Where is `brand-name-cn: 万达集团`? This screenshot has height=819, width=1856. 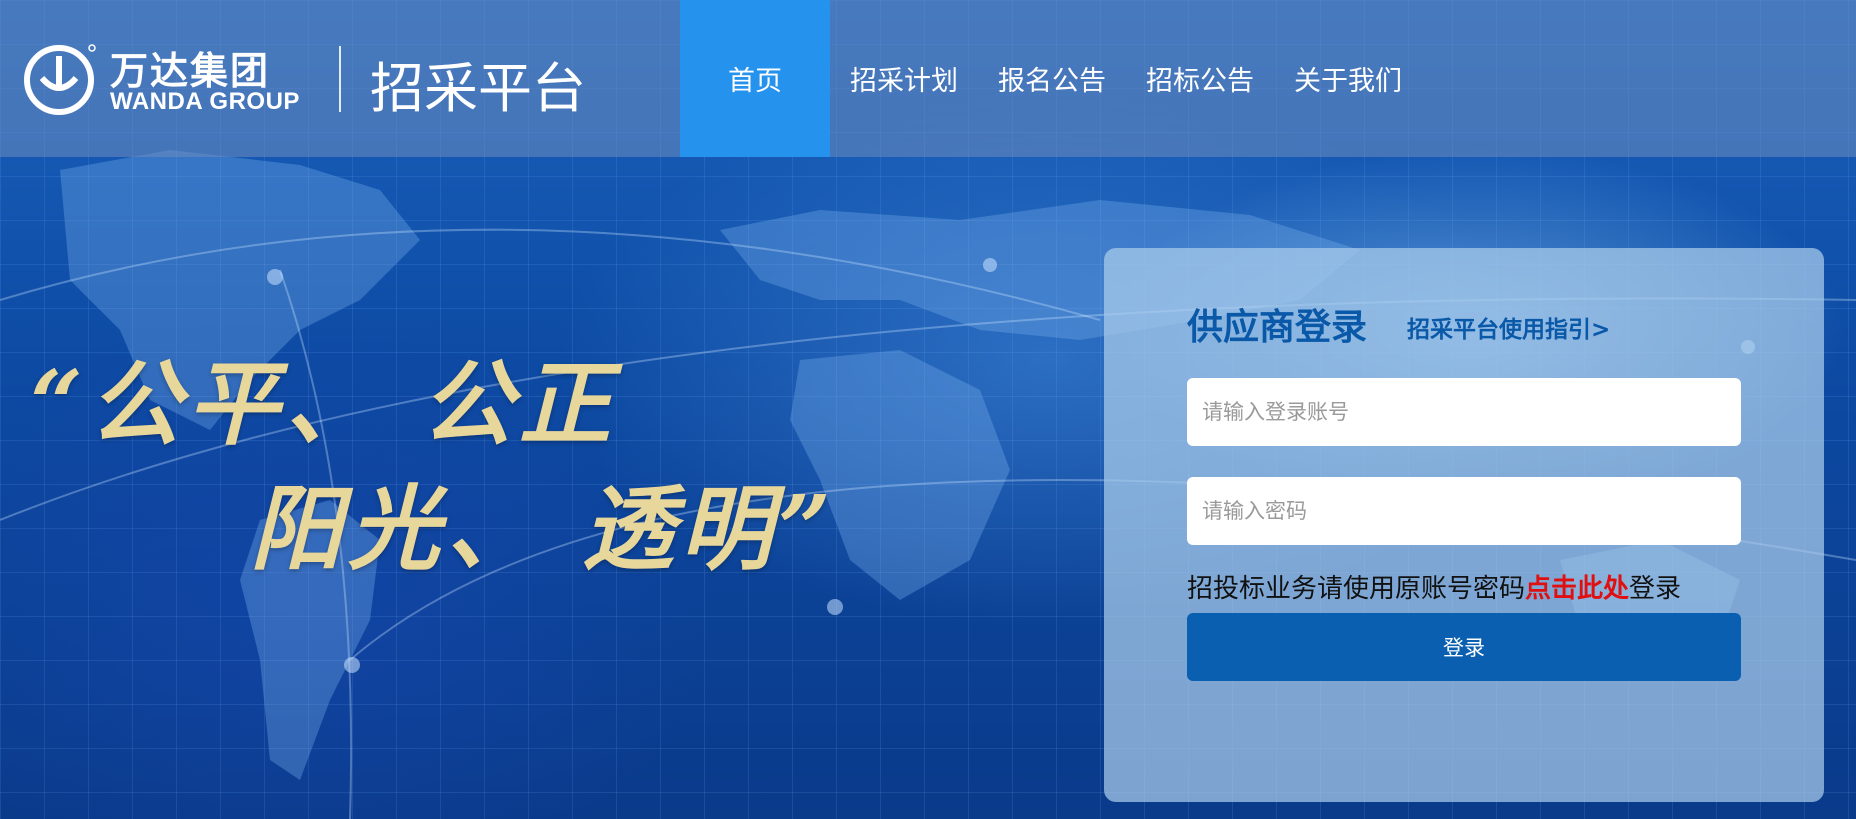
brand-name-cn: 万达集团 is located at coordinates (190, 71).